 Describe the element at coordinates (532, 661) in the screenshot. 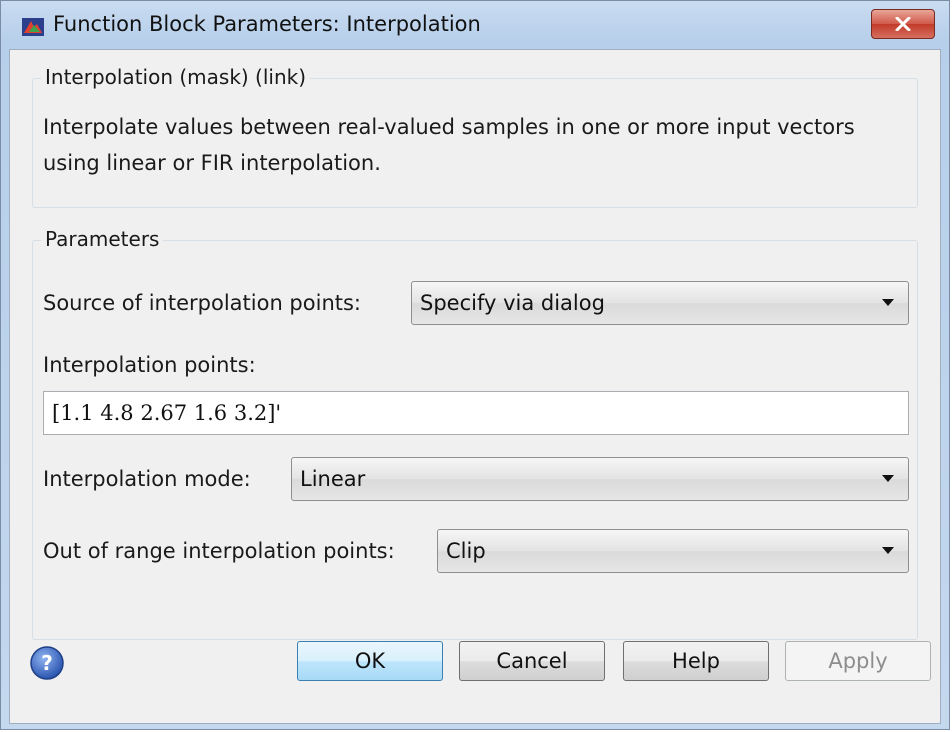

I see `cancel-button: Cancel` at that location.